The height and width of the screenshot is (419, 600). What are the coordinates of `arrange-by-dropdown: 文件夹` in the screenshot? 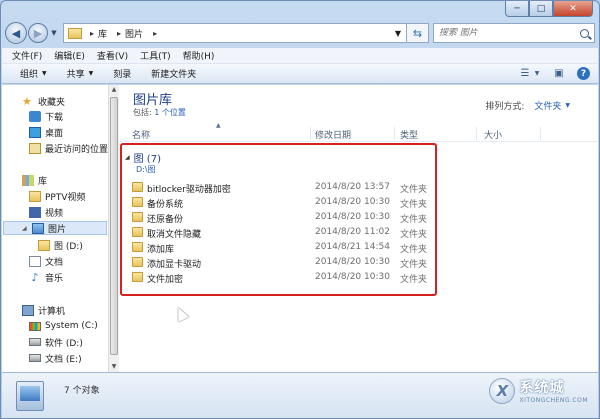 It's located at (547, 105).